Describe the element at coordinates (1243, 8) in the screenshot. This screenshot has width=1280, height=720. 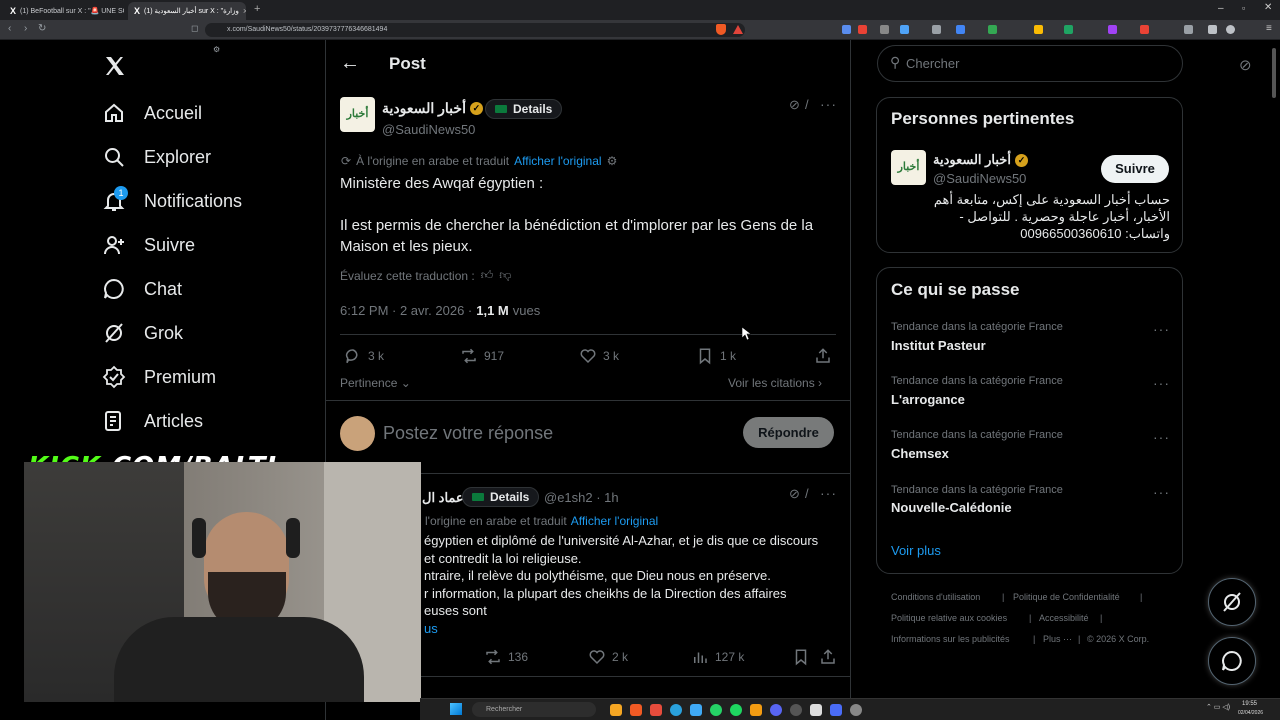
I see `maximize-icon: ▫` at that location.